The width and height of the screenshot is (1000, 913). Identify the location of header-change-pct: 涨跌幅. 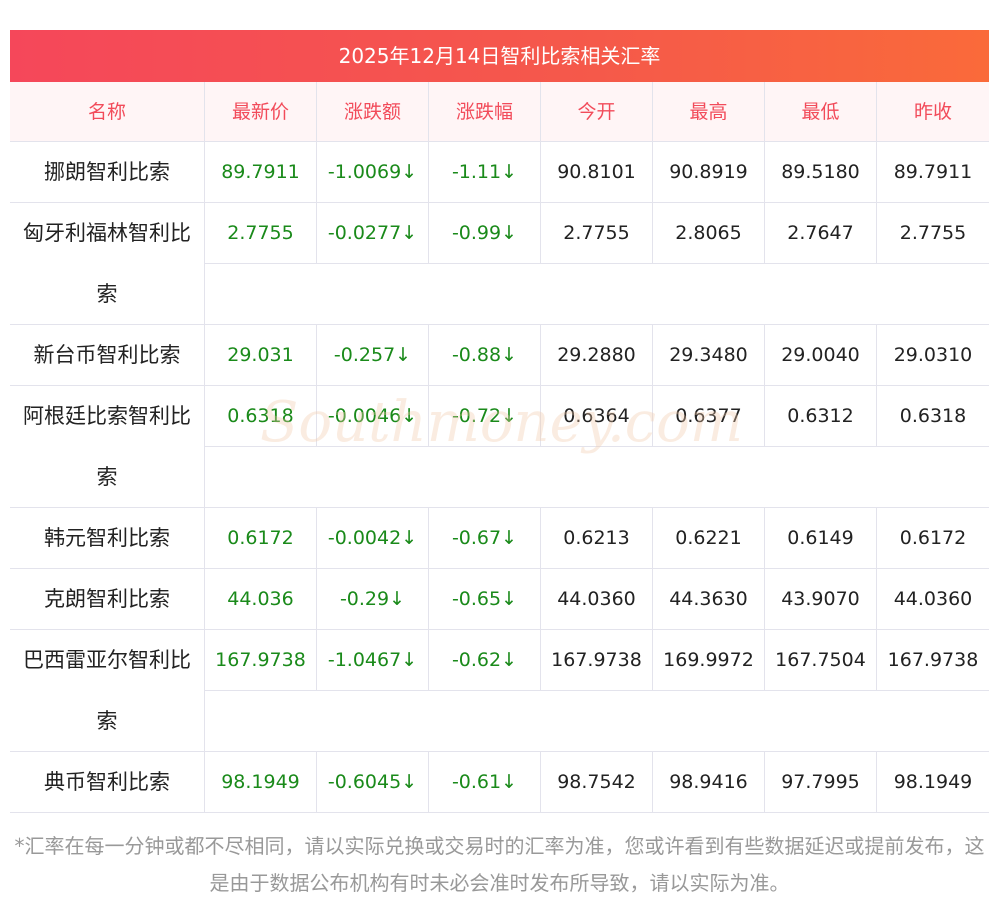
(485, 111).